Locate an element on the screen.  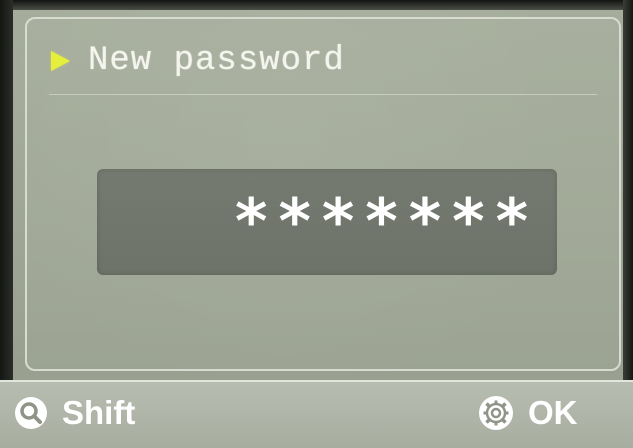
password-mask: ******* is located at coordinates (387, 221).